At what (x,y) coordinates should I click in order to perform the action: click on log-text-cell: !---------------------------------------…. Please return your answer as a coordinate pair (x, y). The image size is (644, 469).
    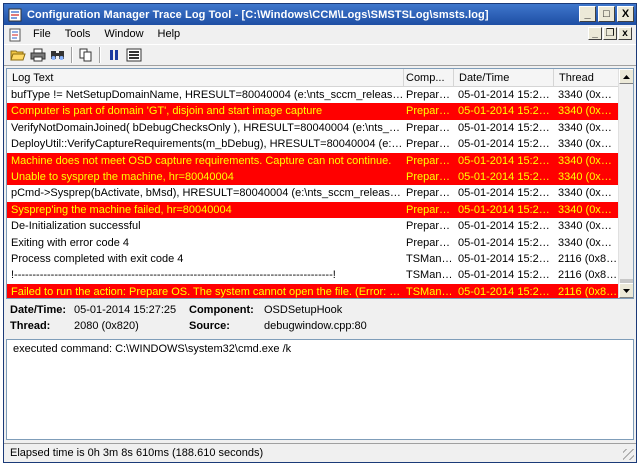
    Looking at the image, I should click on (173, 275).